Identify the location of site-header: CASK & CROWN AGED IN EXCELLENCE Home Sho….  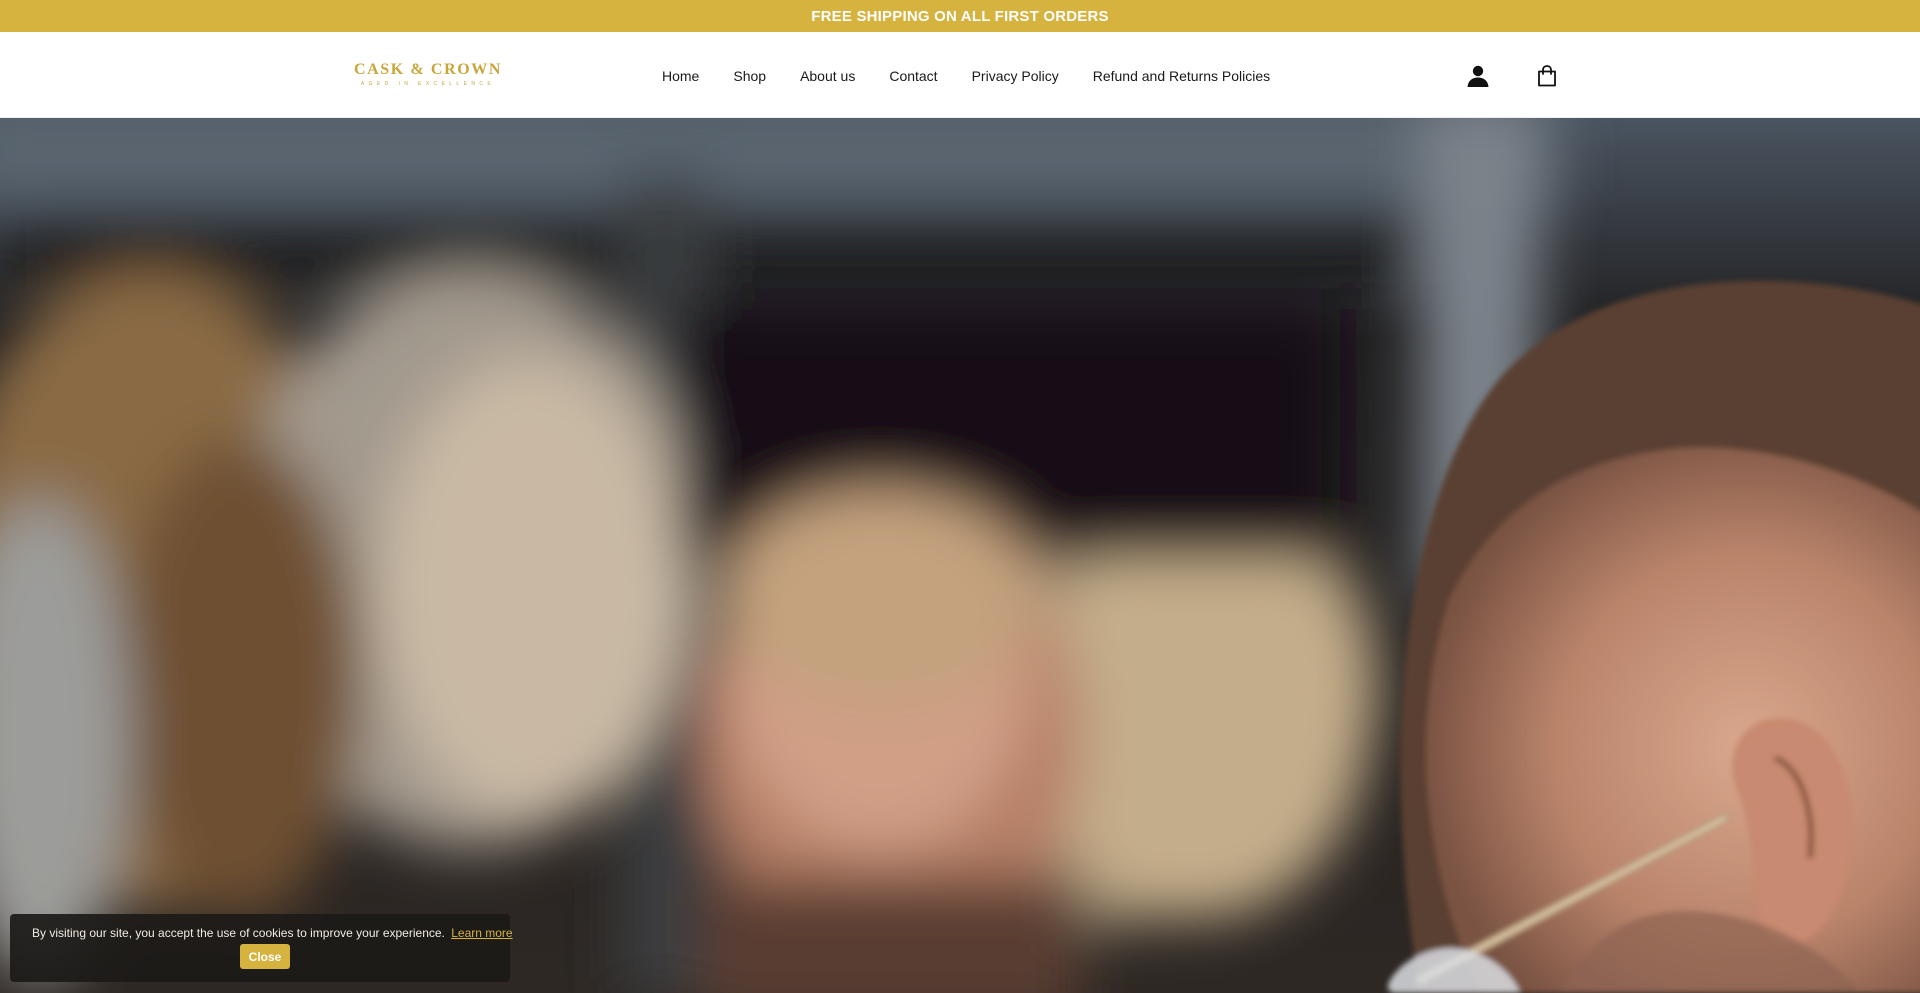
(960, 75).